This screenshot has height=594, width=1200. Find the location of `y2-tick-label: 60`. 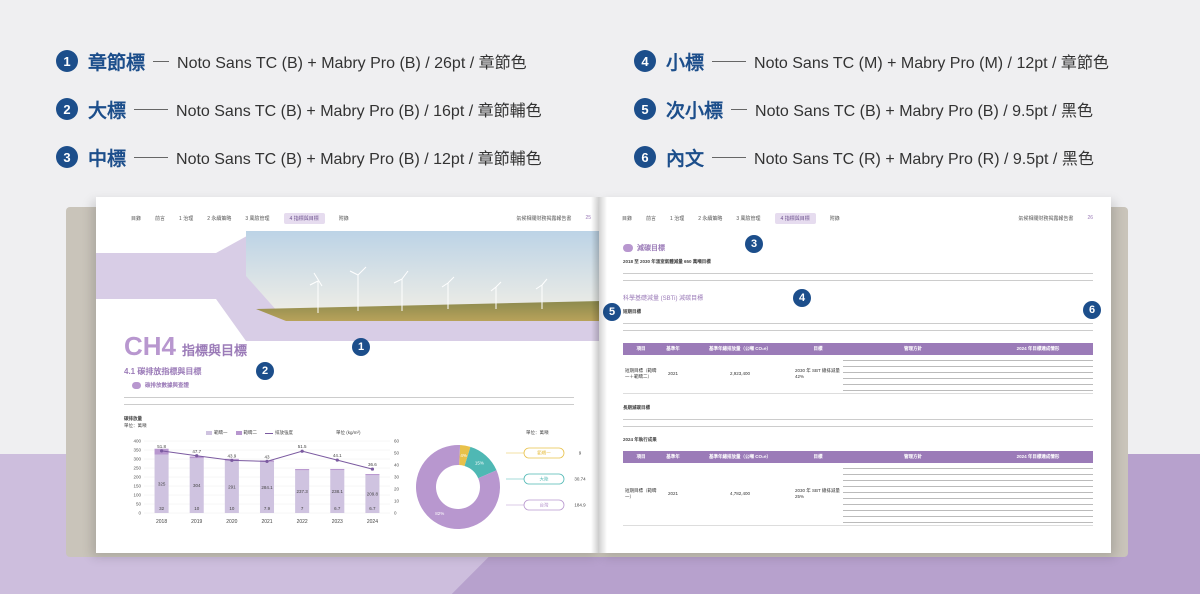

y2-tick-label: 60 is located at coordinates (397, 441).